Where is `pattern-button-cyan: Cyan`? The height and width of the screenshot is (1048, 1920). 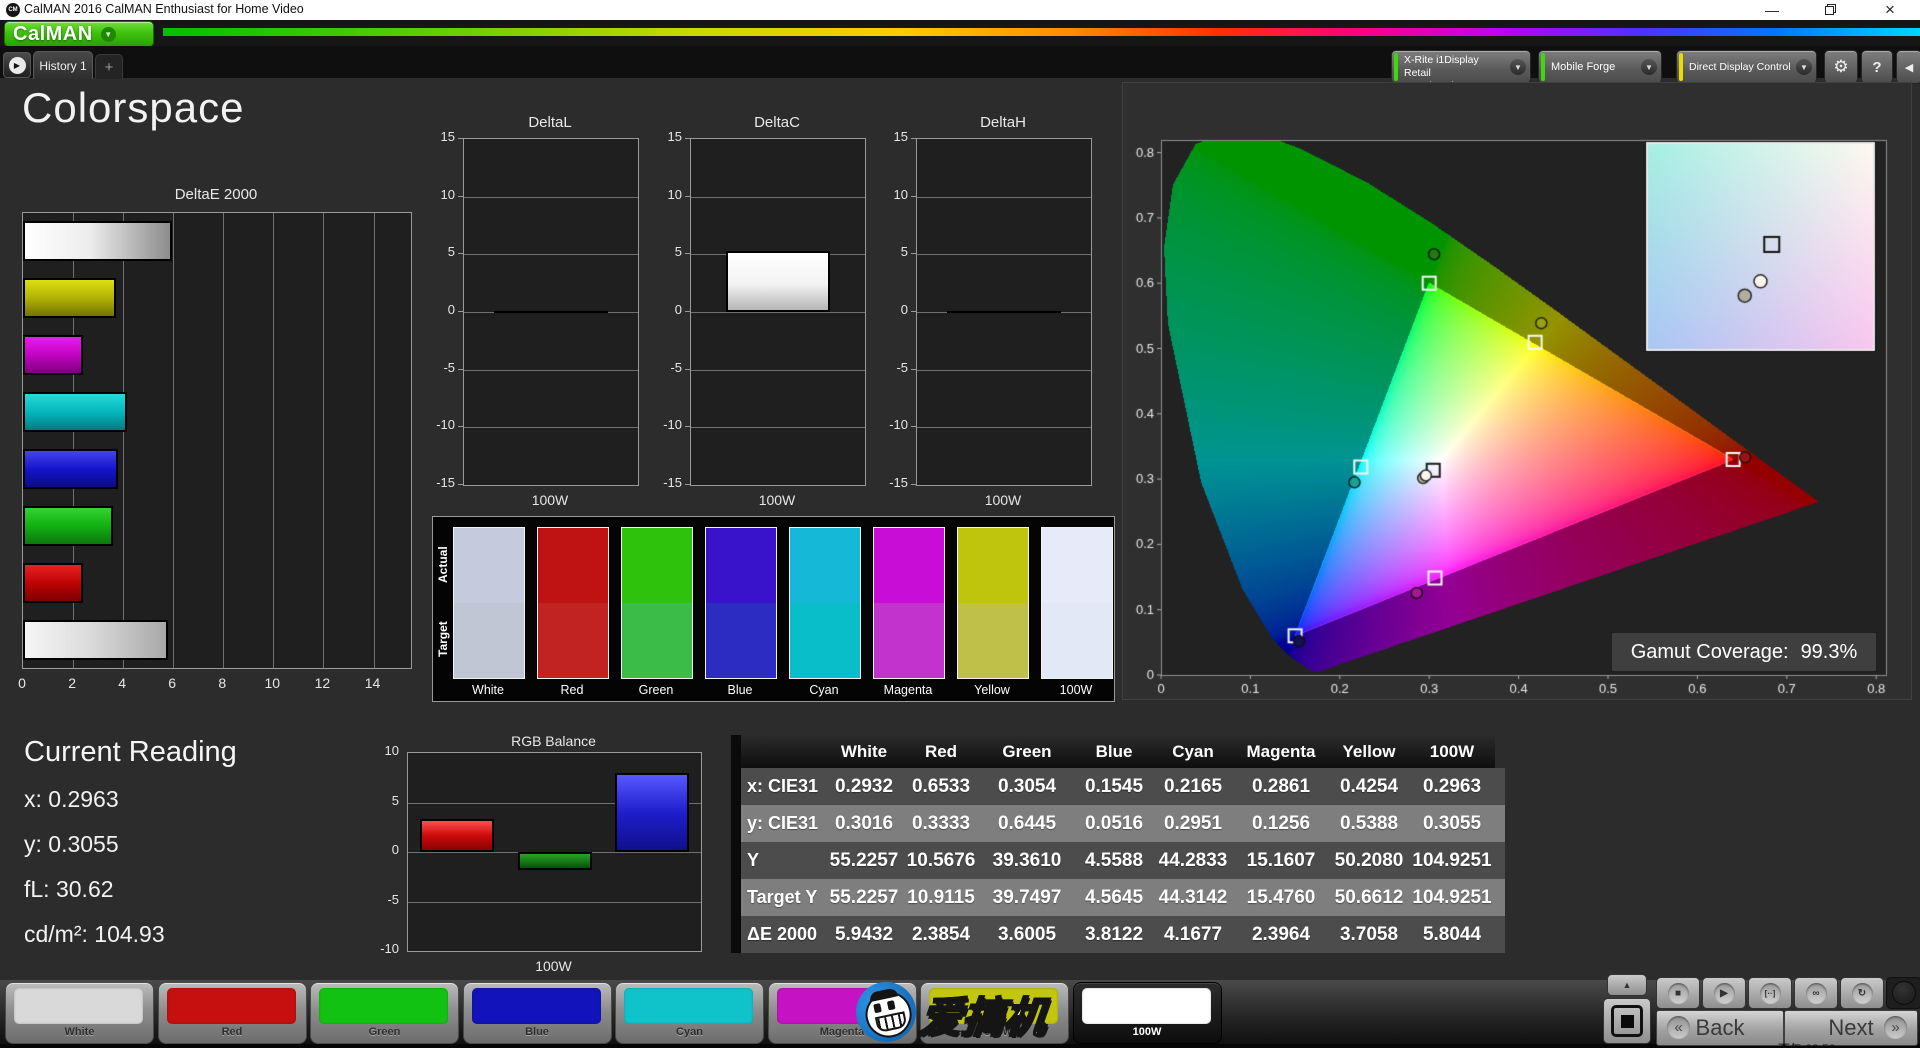 pattern-button-cyan: Cyan is located at coordinates (689, 1013).